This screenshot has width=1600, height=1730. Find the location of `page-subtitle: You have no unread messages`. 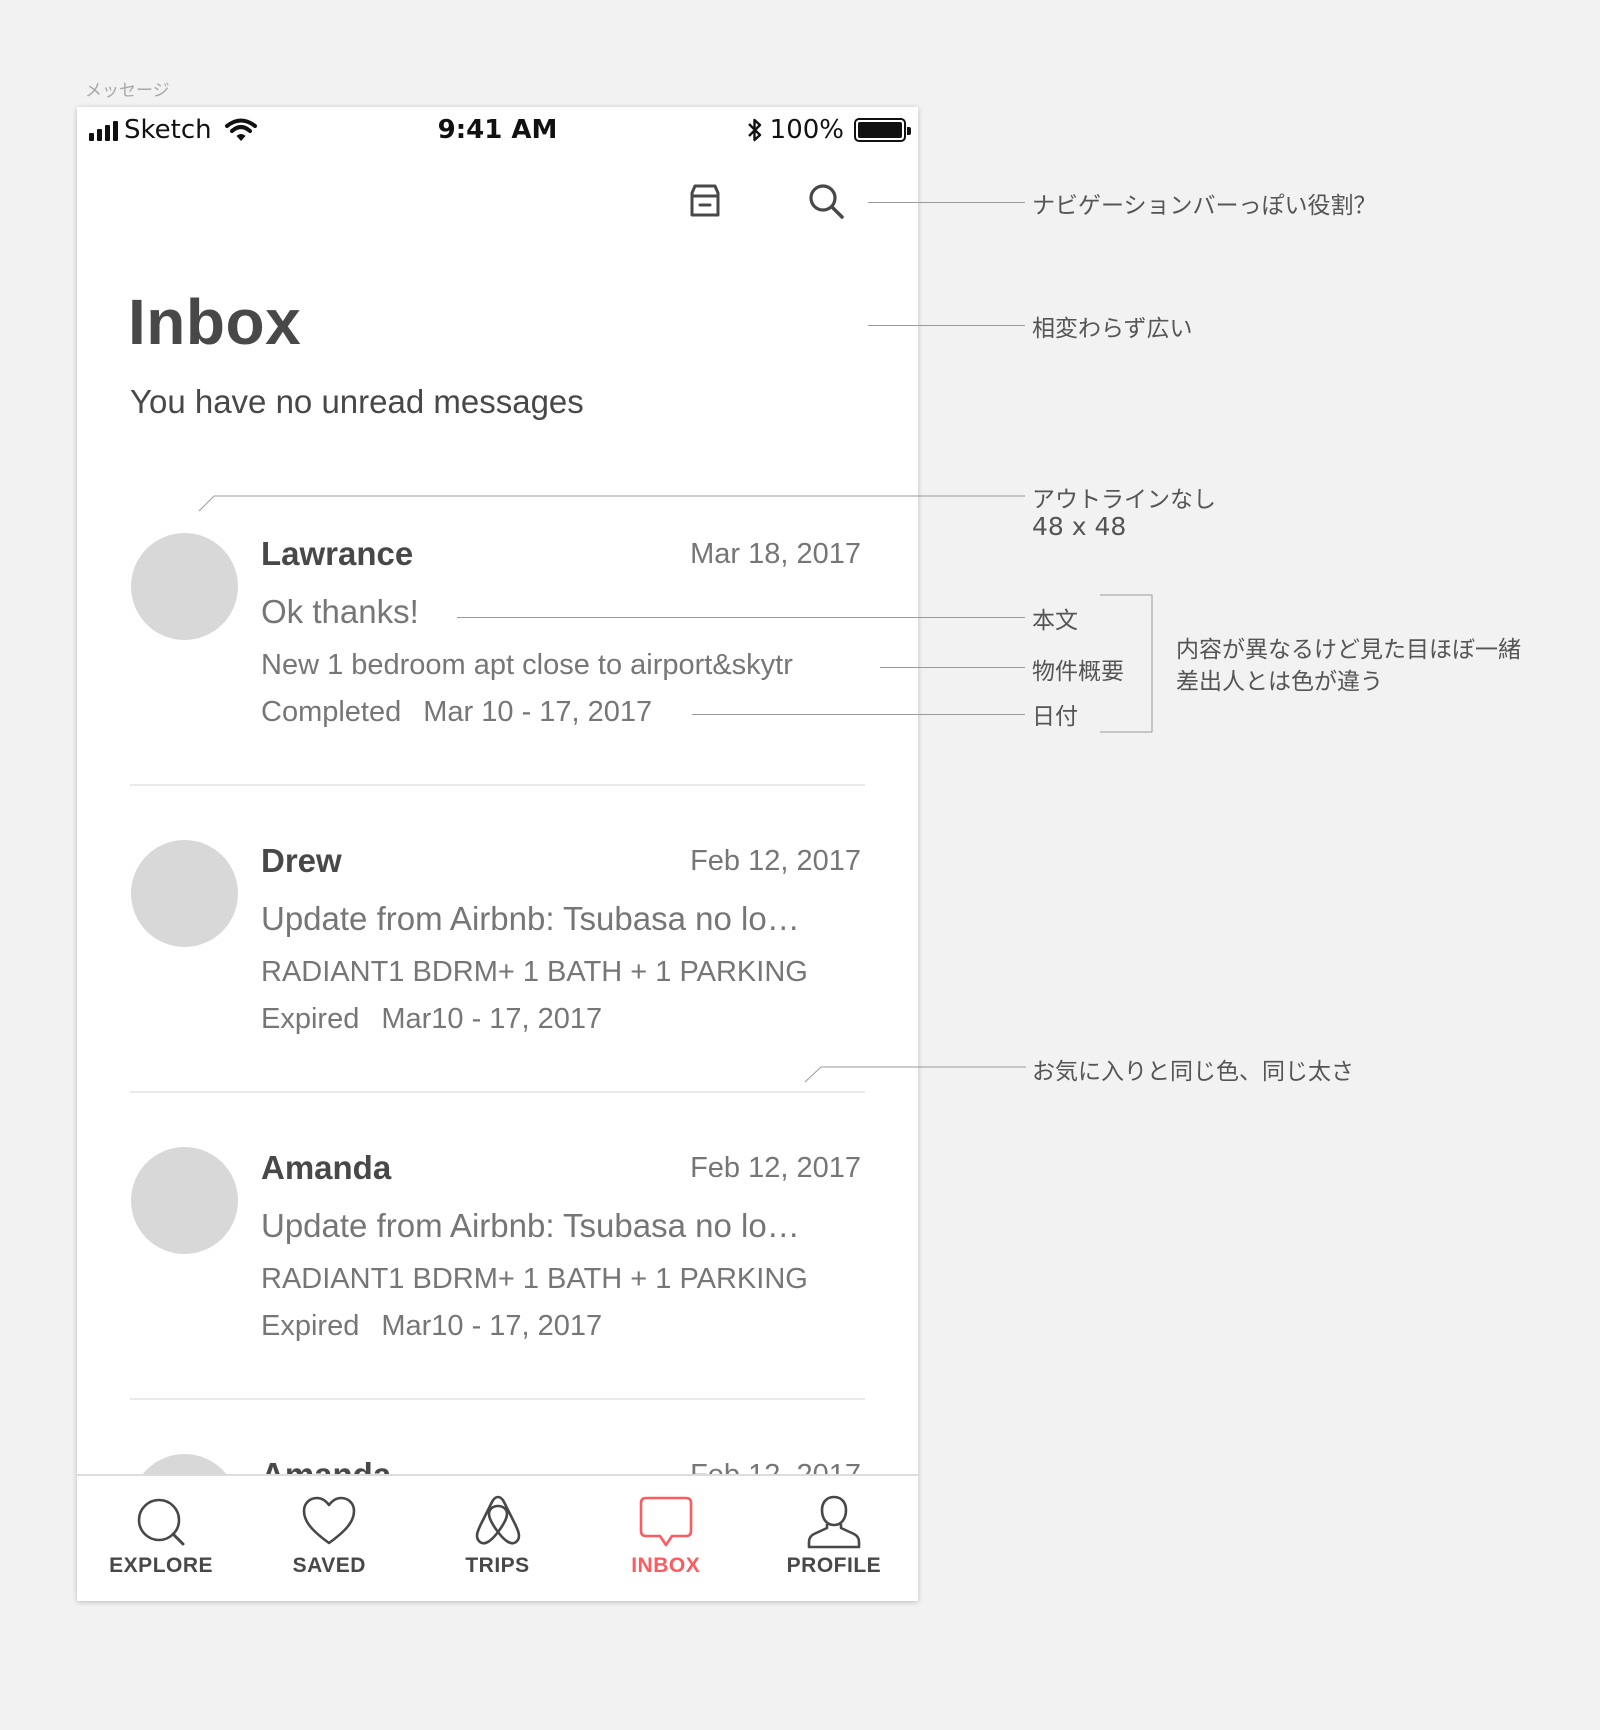

page-subtitle: You have no unread messages is located at coordinates (357, 401).